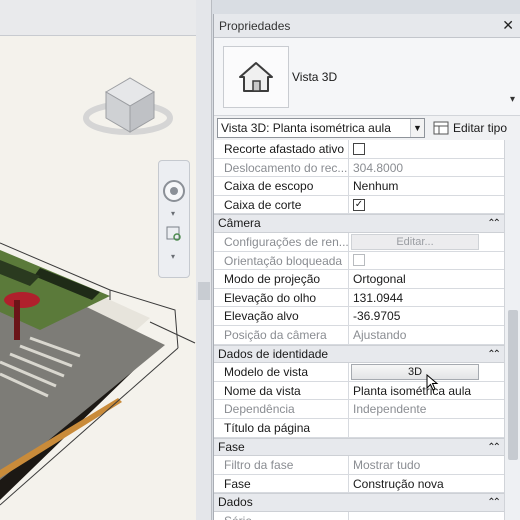 This screenshot has width=520, height=520. I want to click on property-label: Elevação alvo, so click(281, 316).